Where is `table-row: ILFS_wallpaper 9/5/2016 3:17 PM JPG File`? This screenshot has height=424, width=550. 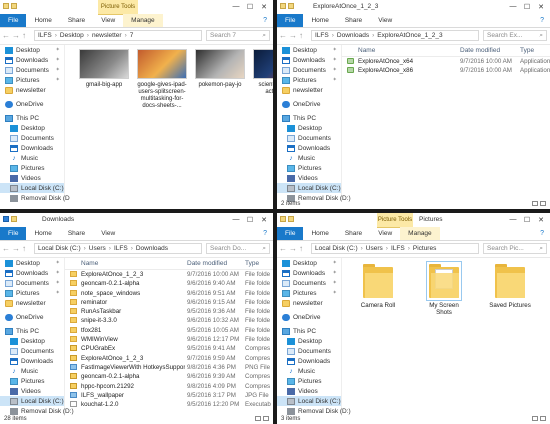
table-row: ILFS_wallpaper 9/5/2016 3:17 PM JPG File is located at coordinates (169, 395).